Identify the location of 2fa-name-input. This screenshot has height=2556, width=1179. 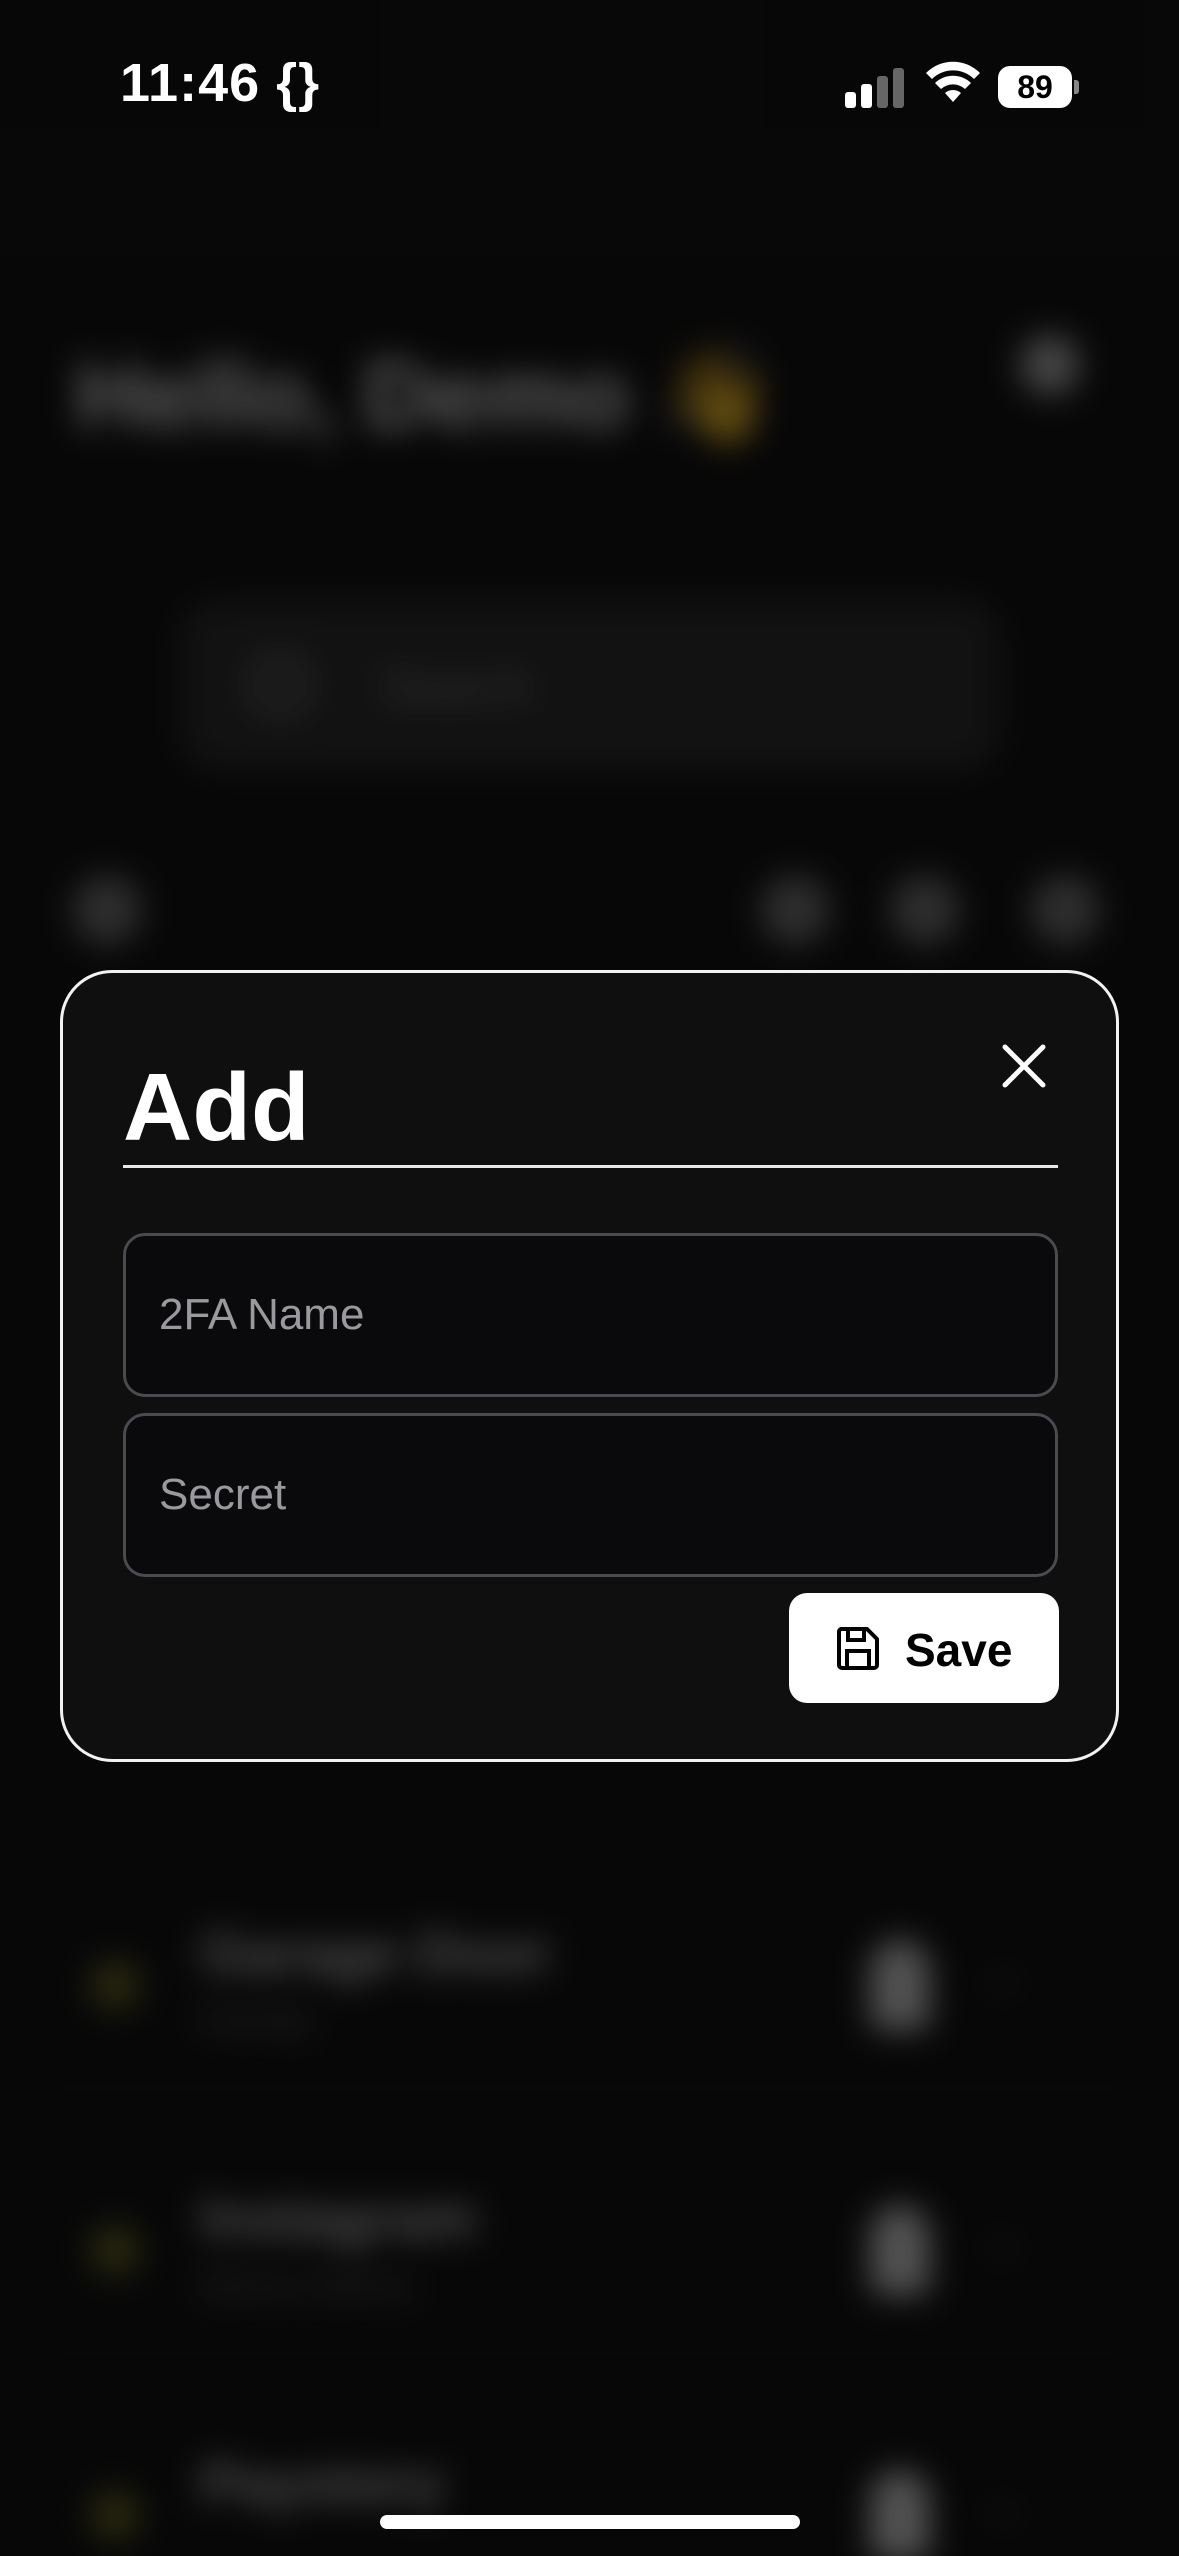
(590, 1315).